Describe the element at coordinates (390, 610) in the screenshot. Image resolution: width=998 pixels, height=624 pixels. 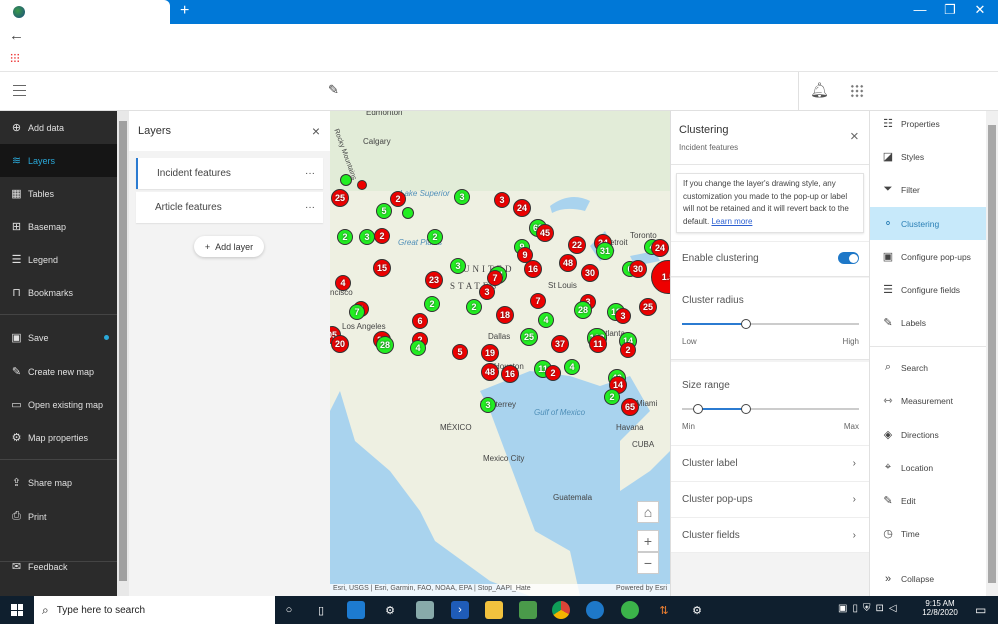
I see `settings-gear-app-icon: ⚙` at that location.